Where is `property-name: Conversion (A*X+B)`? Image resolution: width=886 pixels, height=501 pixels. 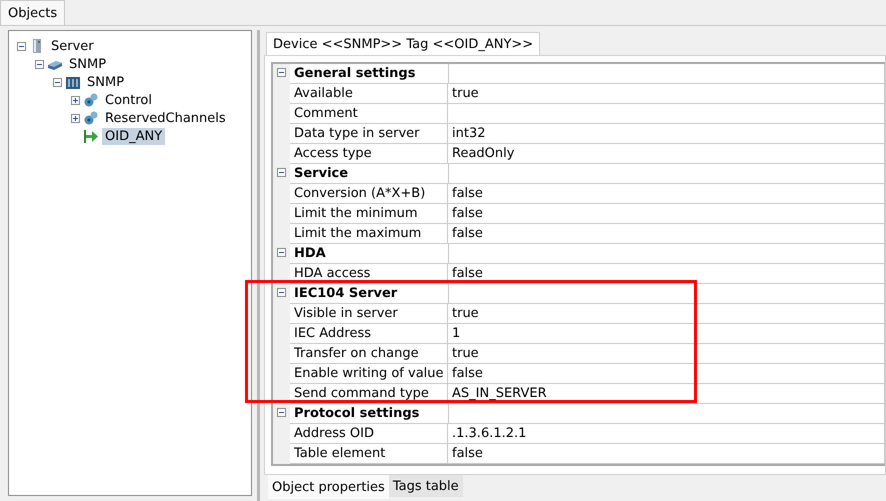
property-name: Conversion (A*X+B) is located at coordinates (369, 194).